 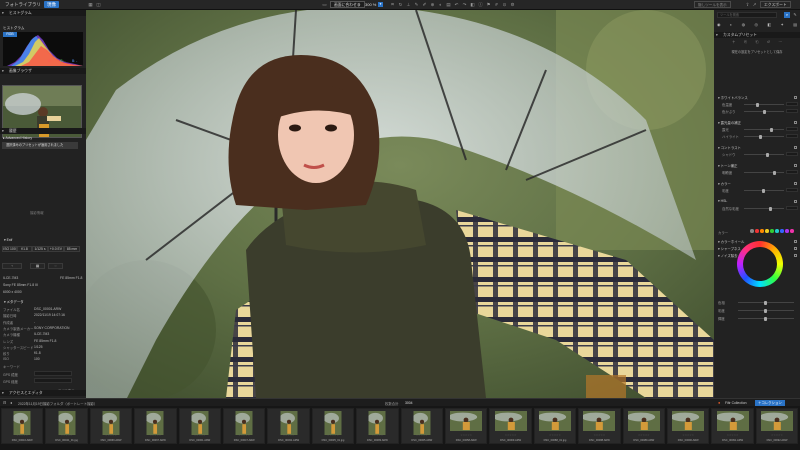 What do you see at coordinates (795, 25) in the screenshot?
I see `presets-icon: ▤` at bounding box center [795, 25].